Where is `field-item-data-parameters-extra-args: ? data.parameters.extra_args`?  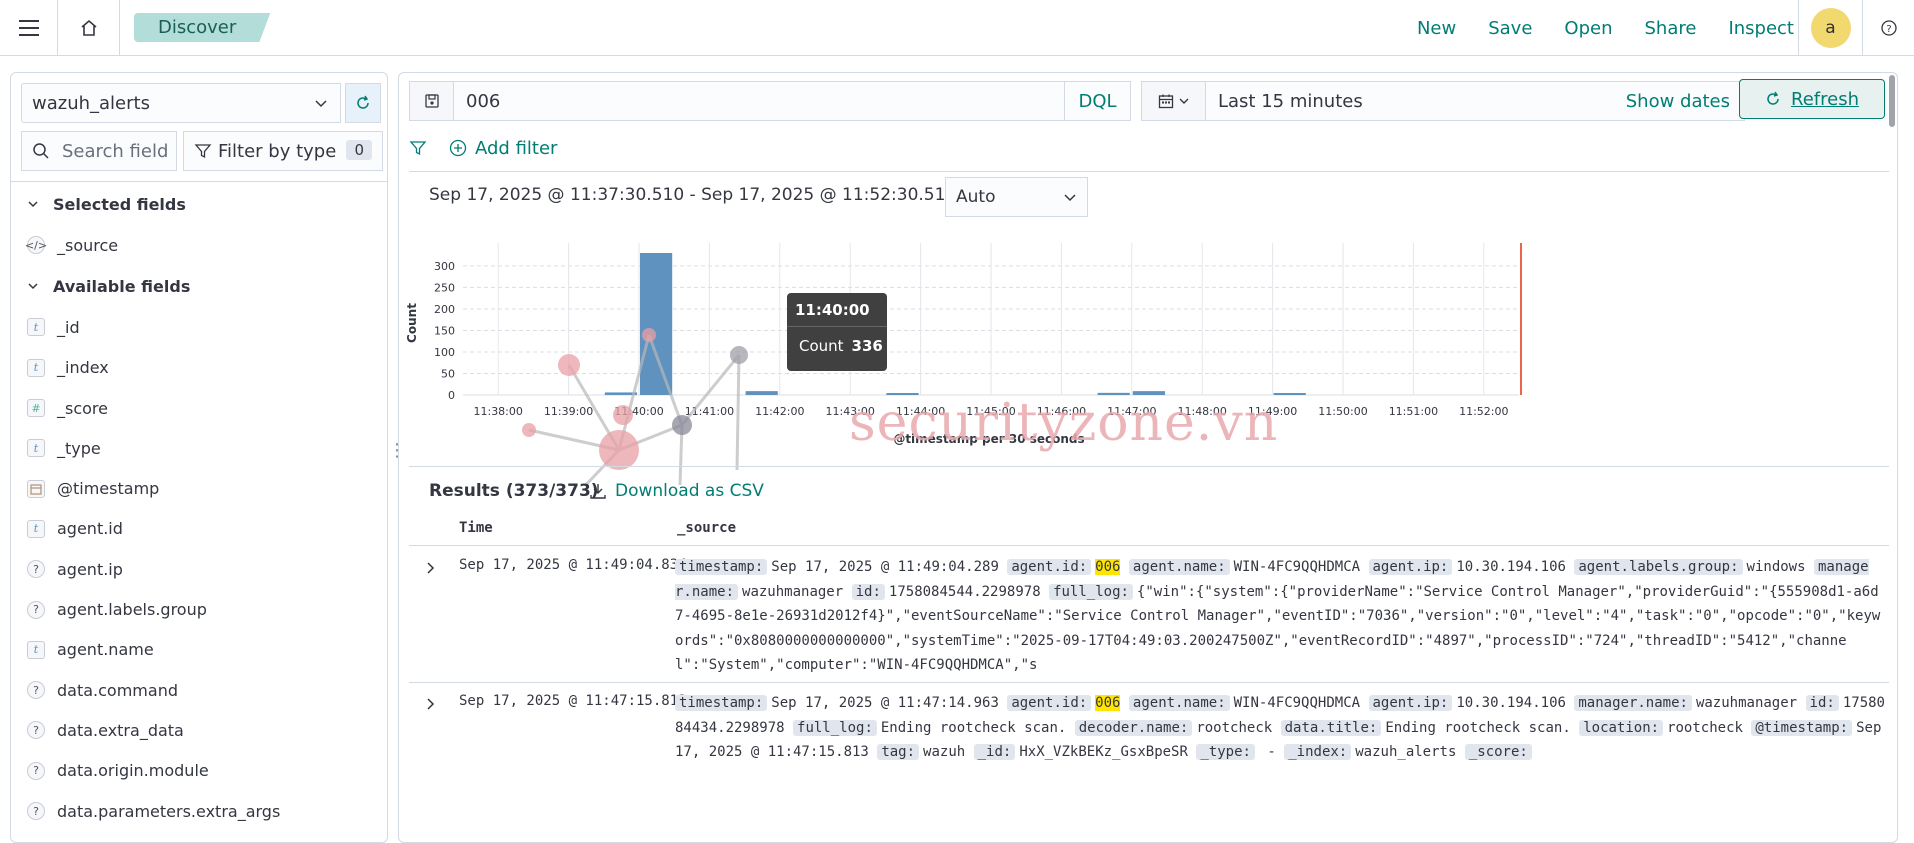
field-item-data-parameters-extra-args: ? data.parameters.extra_args is located at coordinates (196, 811).